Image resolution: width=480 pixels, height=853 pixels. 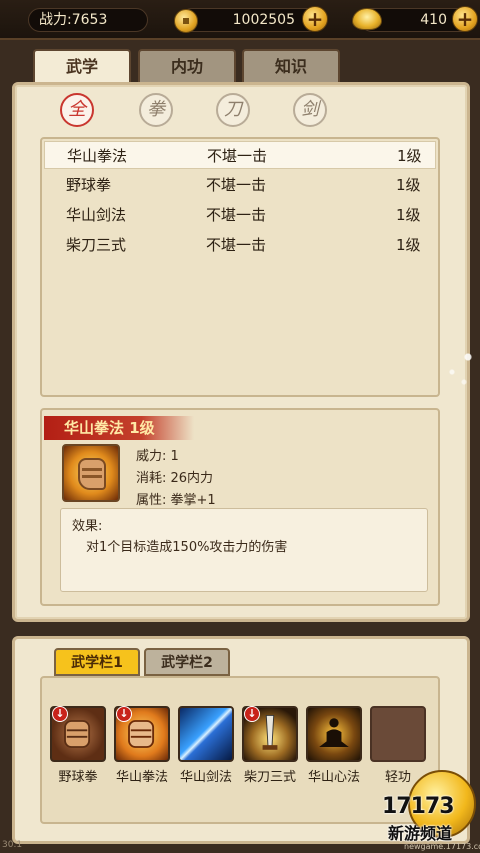 I want to click on list-item: 华山剑法 不堪一击 1级, so click(x=240, y=215).